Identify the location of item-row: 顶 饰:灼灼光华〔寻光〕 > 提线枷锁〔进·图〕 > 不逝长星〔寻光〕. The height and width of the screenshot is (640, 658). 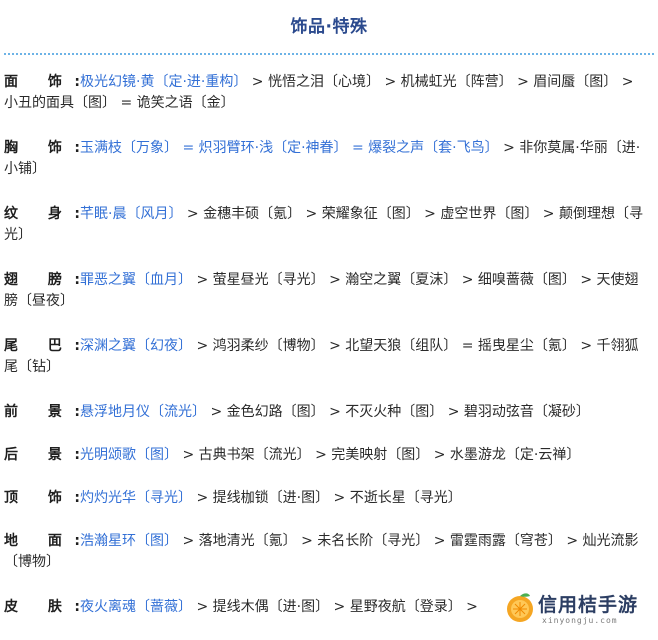
(327, 498).